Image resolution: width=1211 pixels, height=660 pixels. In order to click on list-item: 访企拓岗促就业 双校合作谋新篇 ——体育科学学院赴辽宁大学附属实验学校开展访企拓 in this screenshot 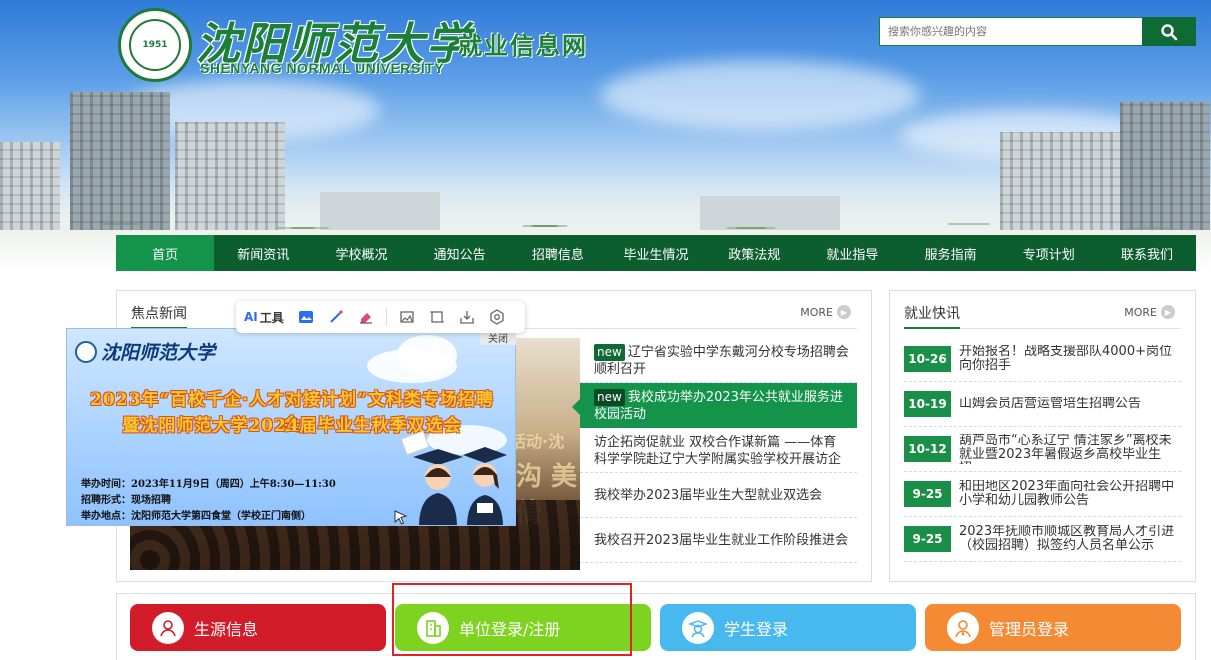, I will do `click(718, 450)`.